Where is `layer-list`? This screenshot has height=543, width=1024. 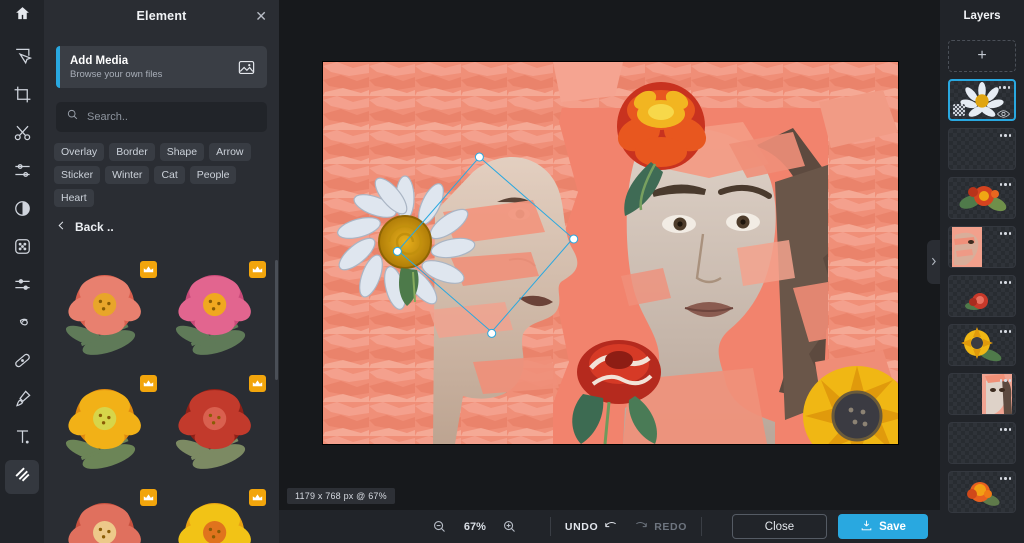 layer-list is located at coordinates (982, 296).